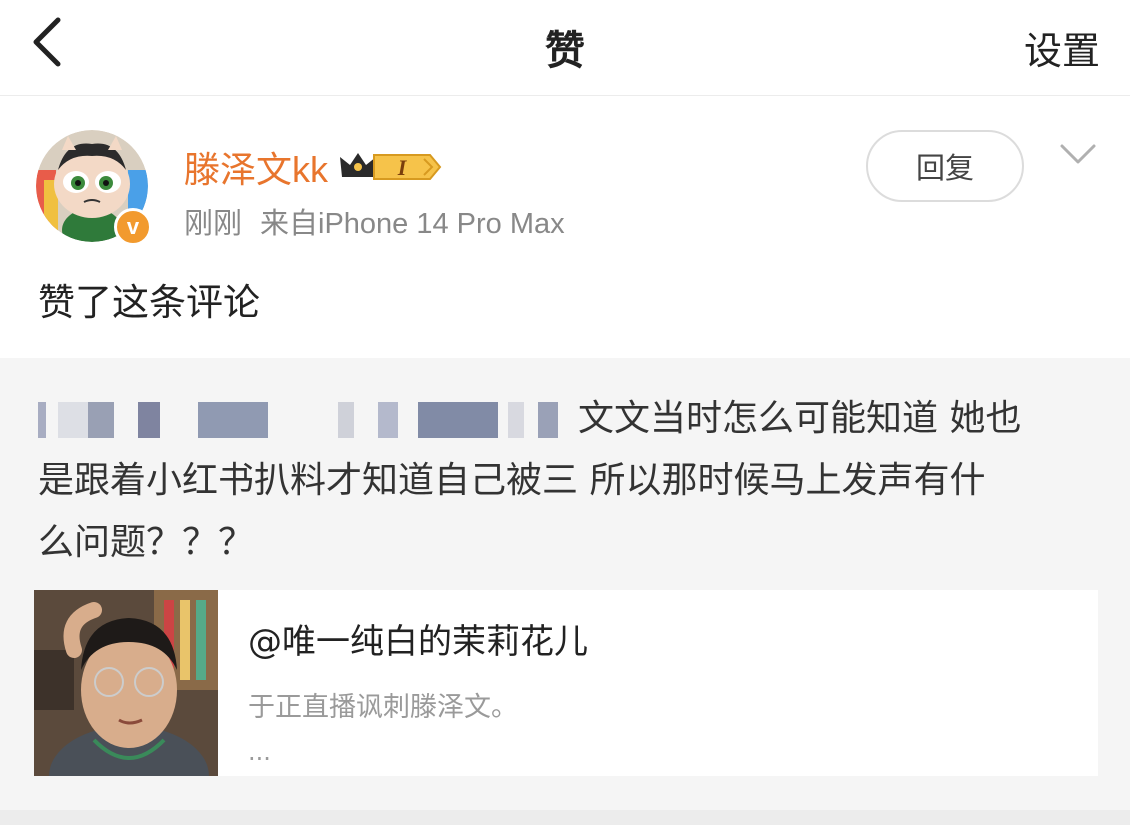 The width and height of the screenshot is (1130, 825). I want to click on comment-line-3: 么问题？？？, so click(146, 542).